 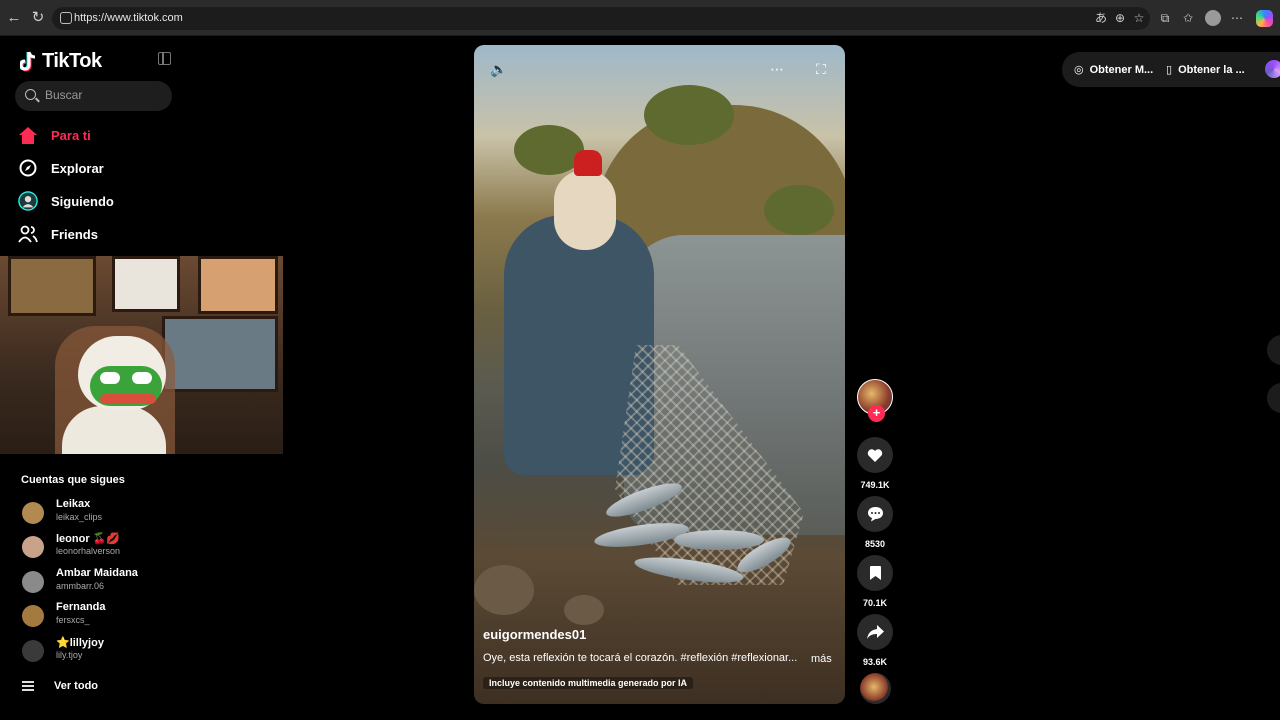 What do you see at coordinates (1272, 69) in the screenshot?
I see `user-avatar` at bounding box center [1272, 69].